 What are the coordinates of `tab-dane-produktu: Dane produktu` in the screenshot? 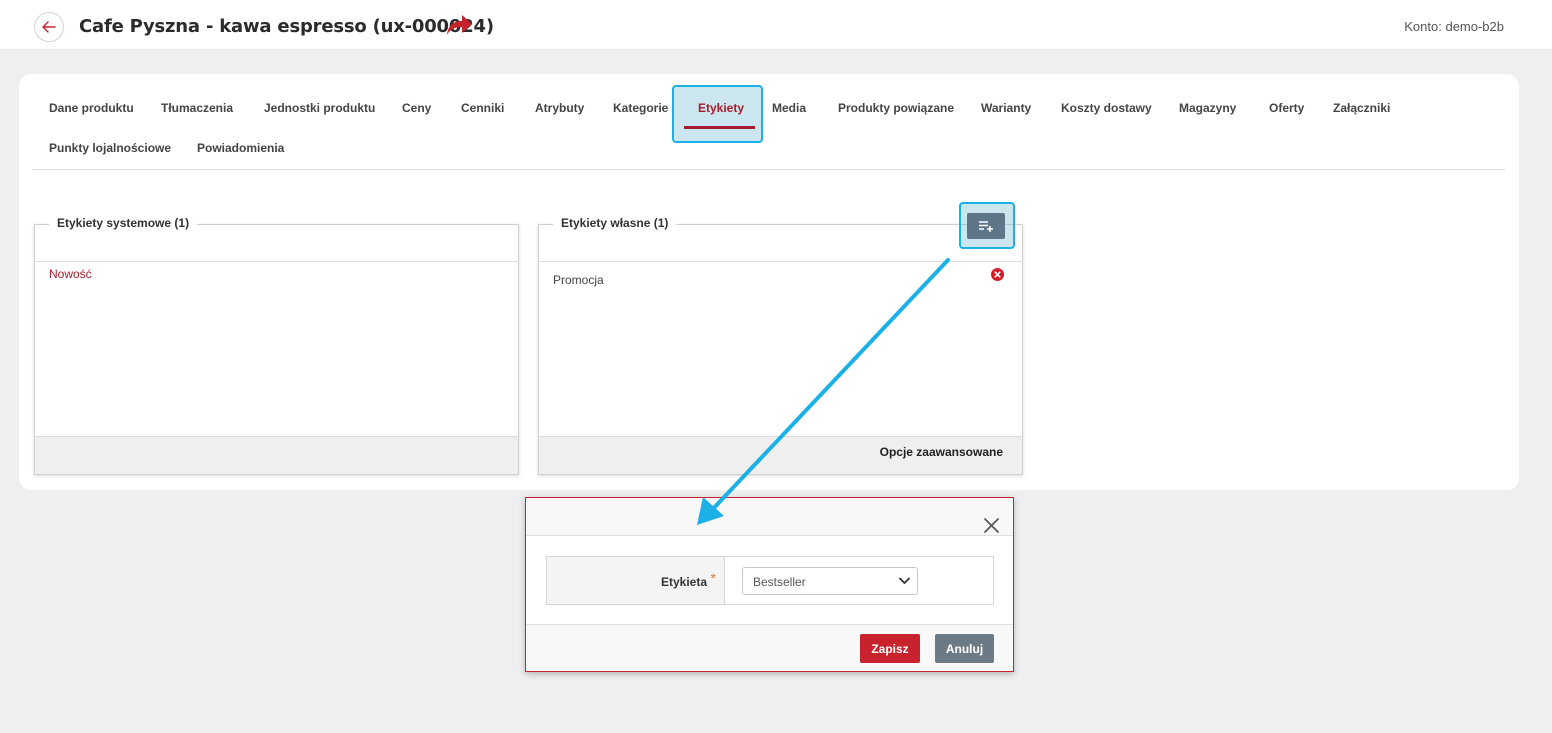 It's located at (91, 108).